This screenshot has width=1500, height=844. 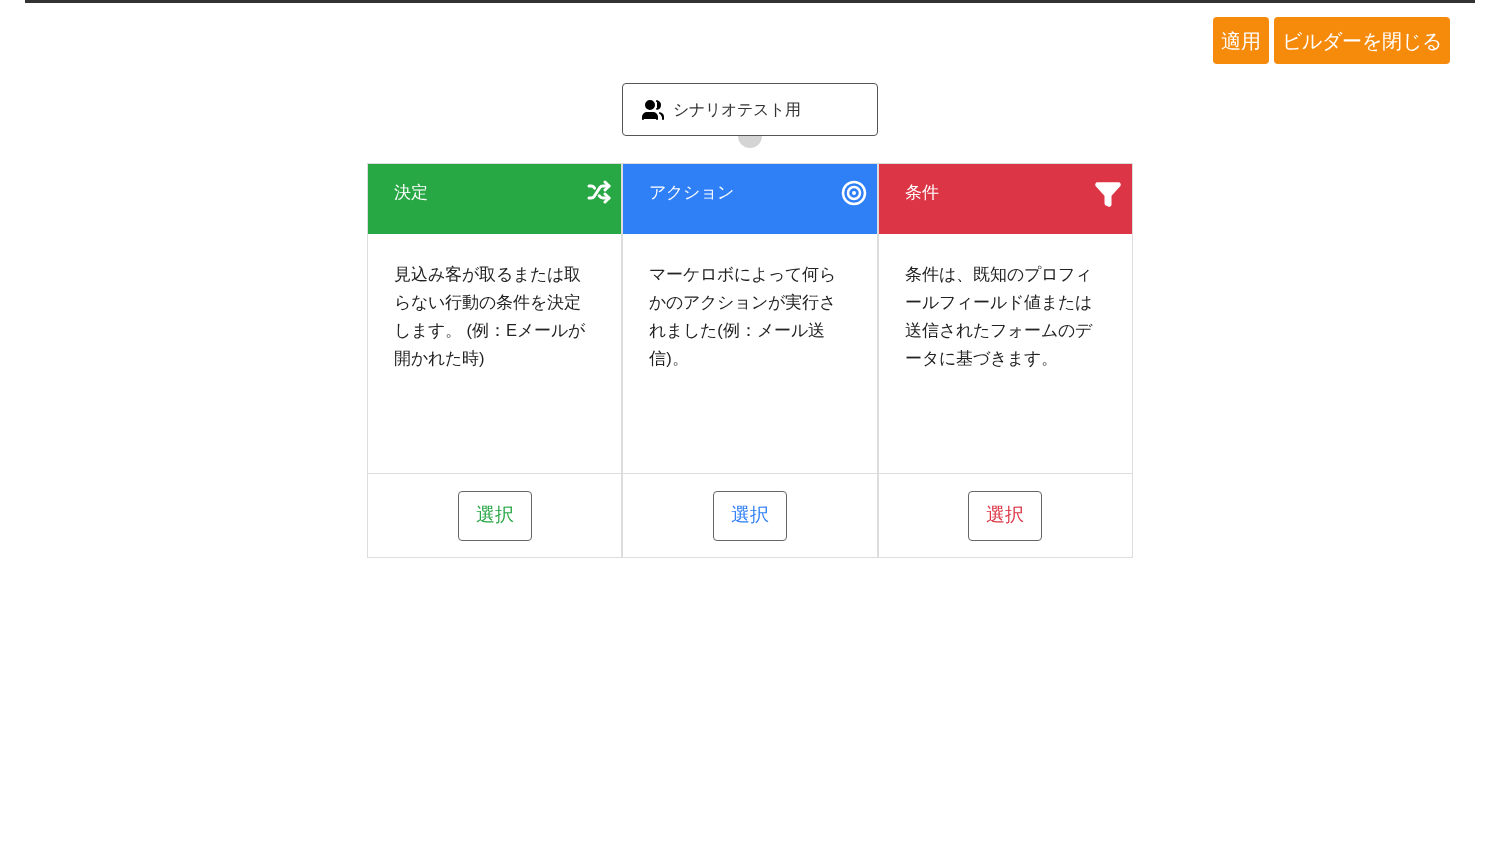 I want to click on start-node: シナリオテスト用, so click(x=750, y=109).